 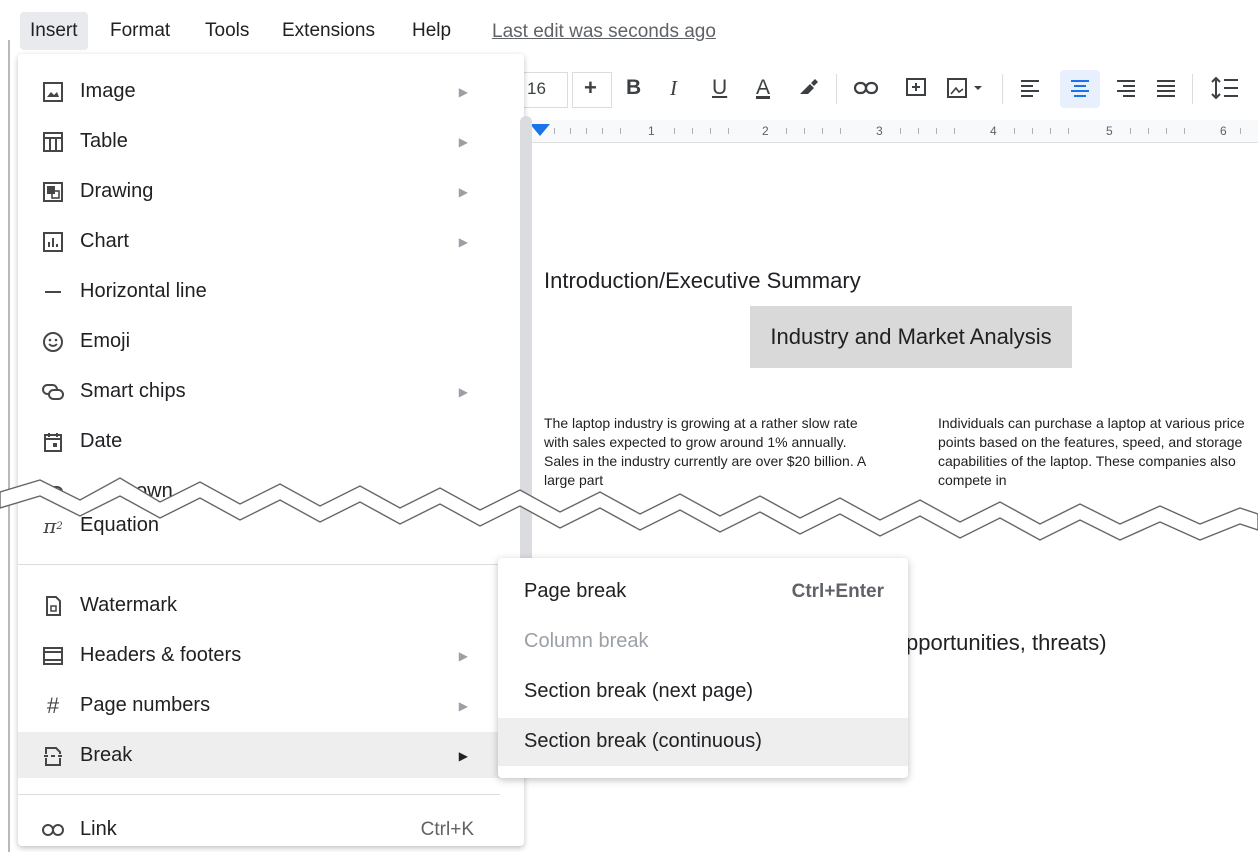 What do you see at coordinates (765, 131) in the screenshot?
I see `ruler-number: 2` at bounding box center [765, 131].